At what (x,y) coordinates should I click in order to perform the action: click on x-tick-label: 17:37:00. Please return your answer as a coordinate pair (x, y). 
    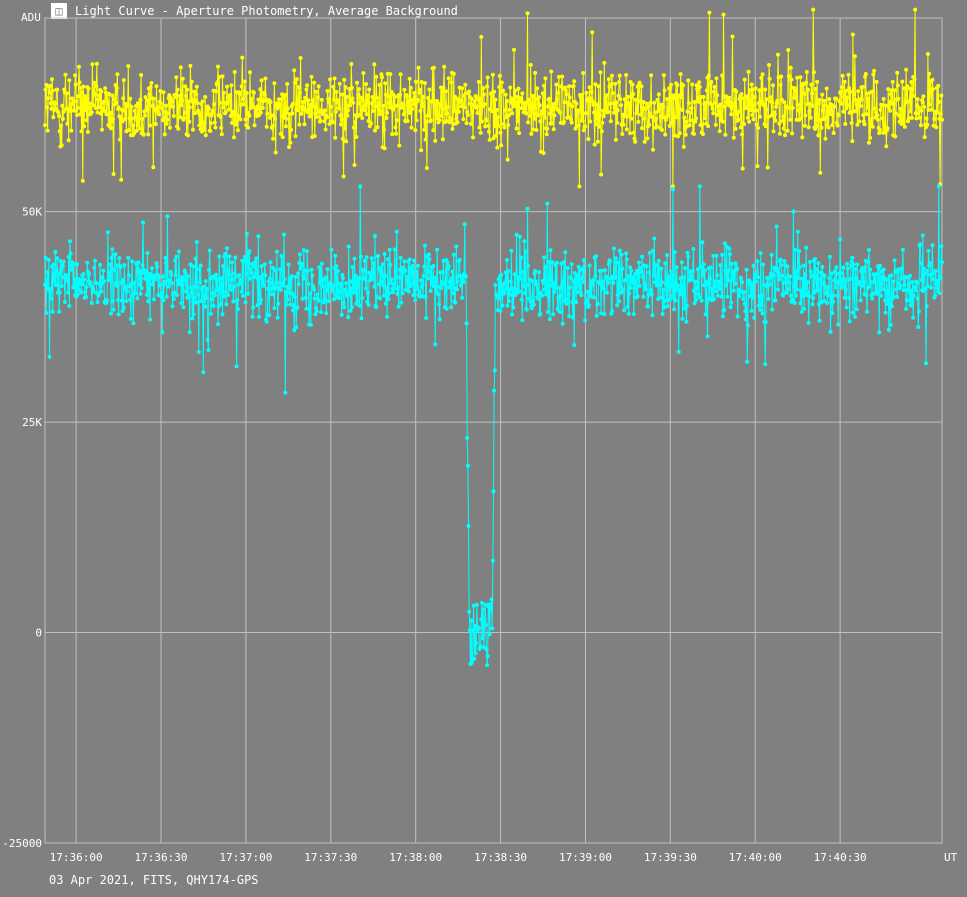
    Looking at the image, I should click on (245, 857).